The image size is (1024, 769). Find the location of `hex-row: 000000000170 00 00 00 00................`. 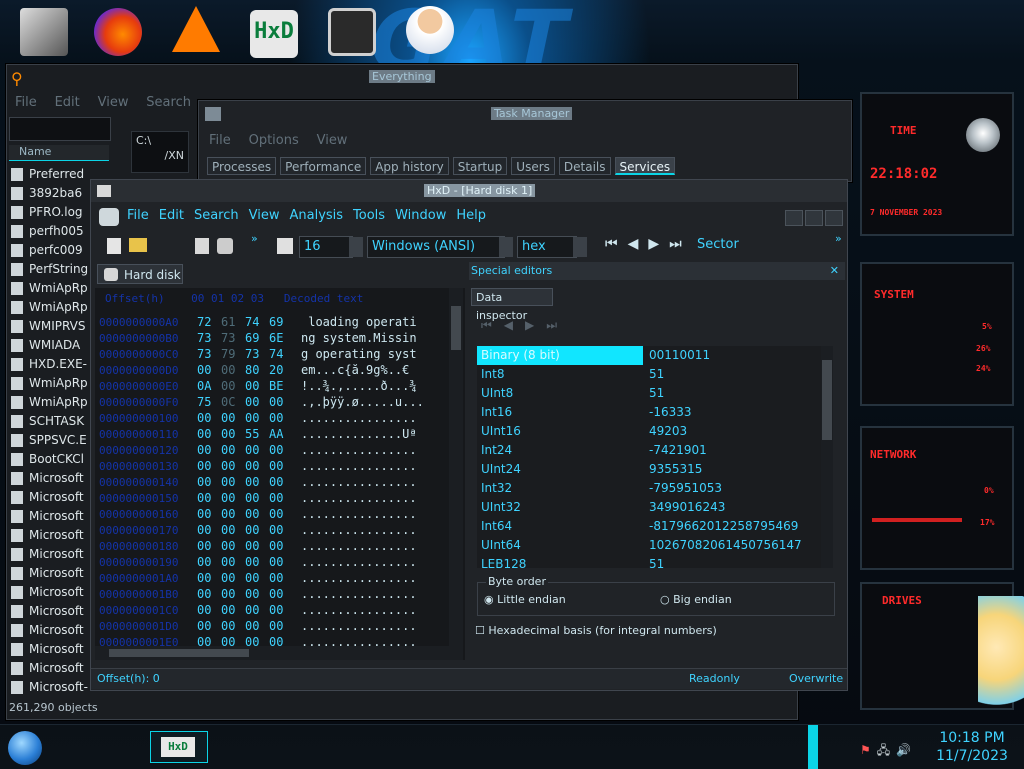

hex-row: 000000000170 00 00 00 00................ is located at coordinates (274, 530).